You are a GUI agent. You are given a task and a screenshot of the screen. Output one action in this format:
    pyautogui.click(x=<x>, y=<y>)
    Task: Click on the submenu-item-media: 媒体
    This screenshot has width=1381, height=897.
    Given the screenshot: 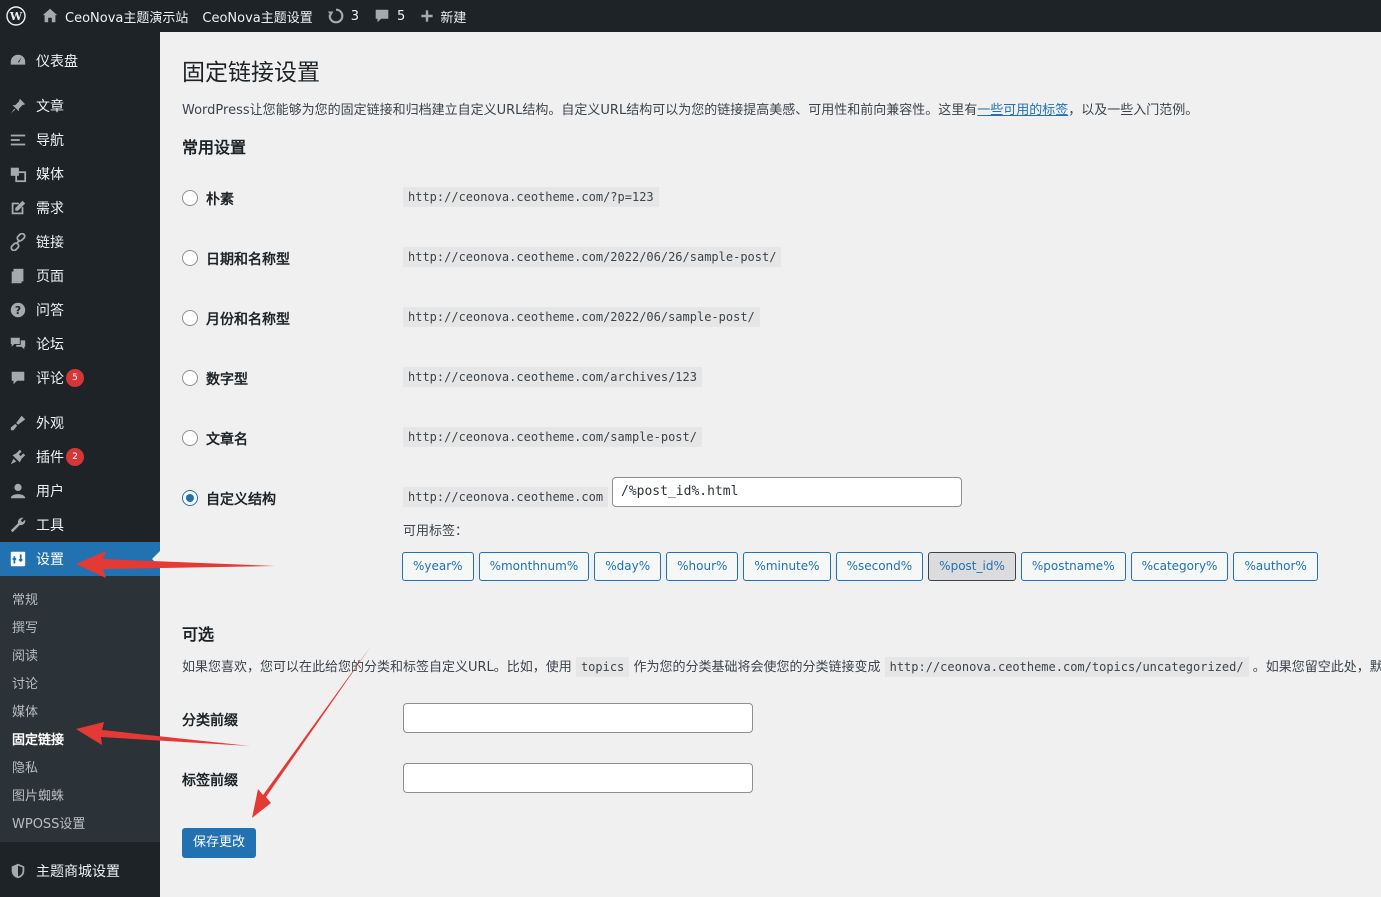 What is the action you would take?
    pyautogui.click(x=25, y=710)
    